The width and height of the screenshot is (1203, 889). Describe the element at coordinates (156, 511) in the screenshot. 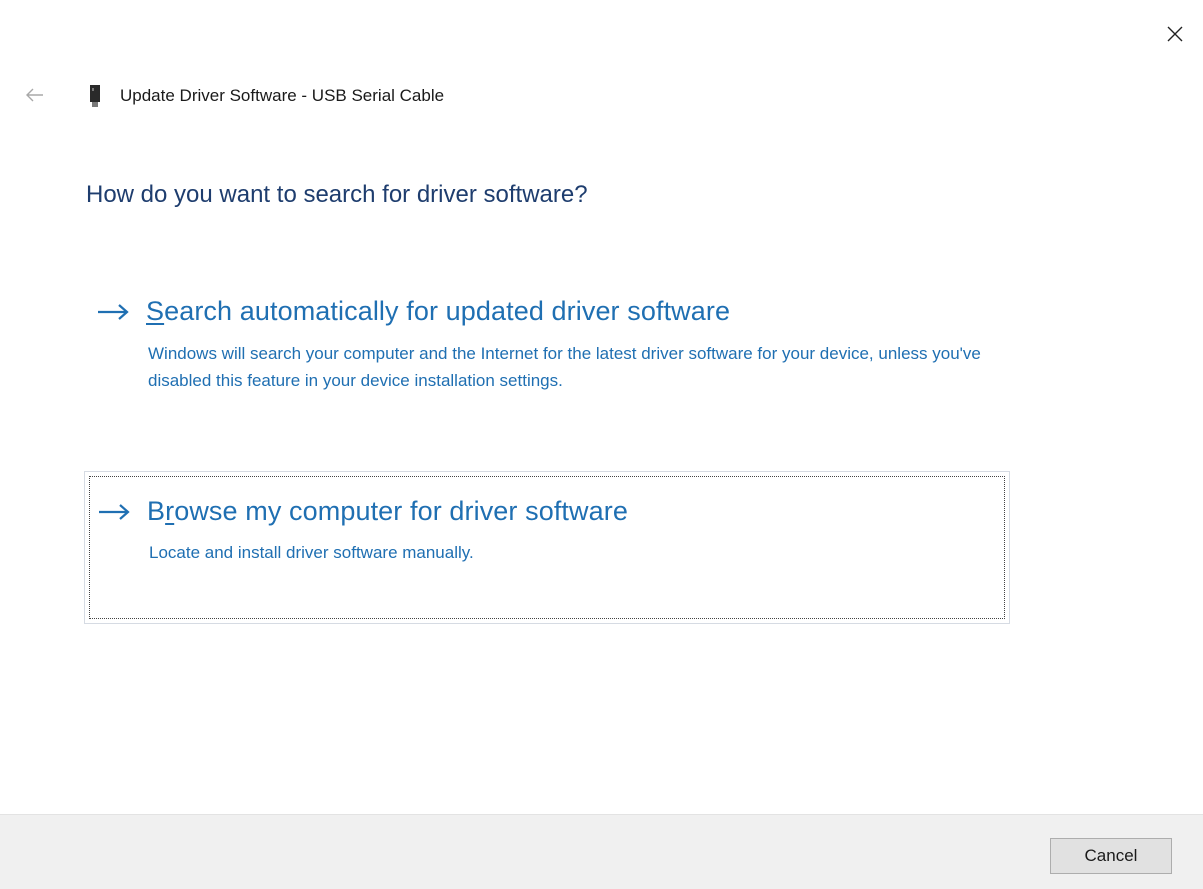

I see `option-title-pre: B` at that location.